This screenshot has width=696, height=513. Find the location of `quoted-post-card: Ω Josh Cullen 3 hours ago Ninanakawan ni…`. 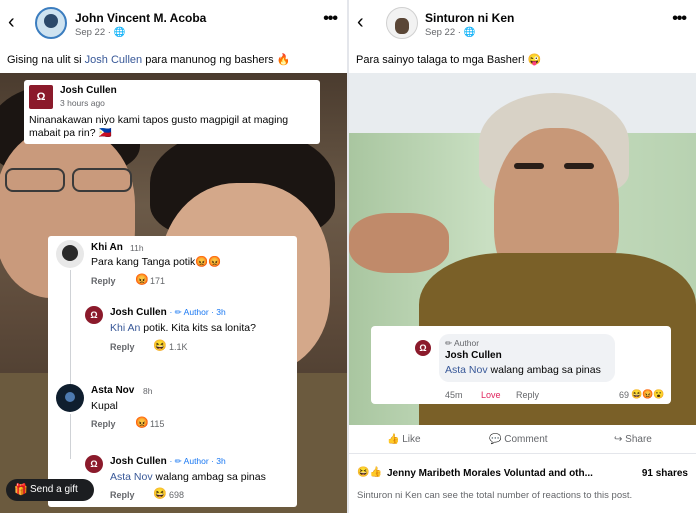

quoted-post-card: Ω Josh Cullen 3 hours ago Ninanakawan ni… is located at coordinates (172, 112).